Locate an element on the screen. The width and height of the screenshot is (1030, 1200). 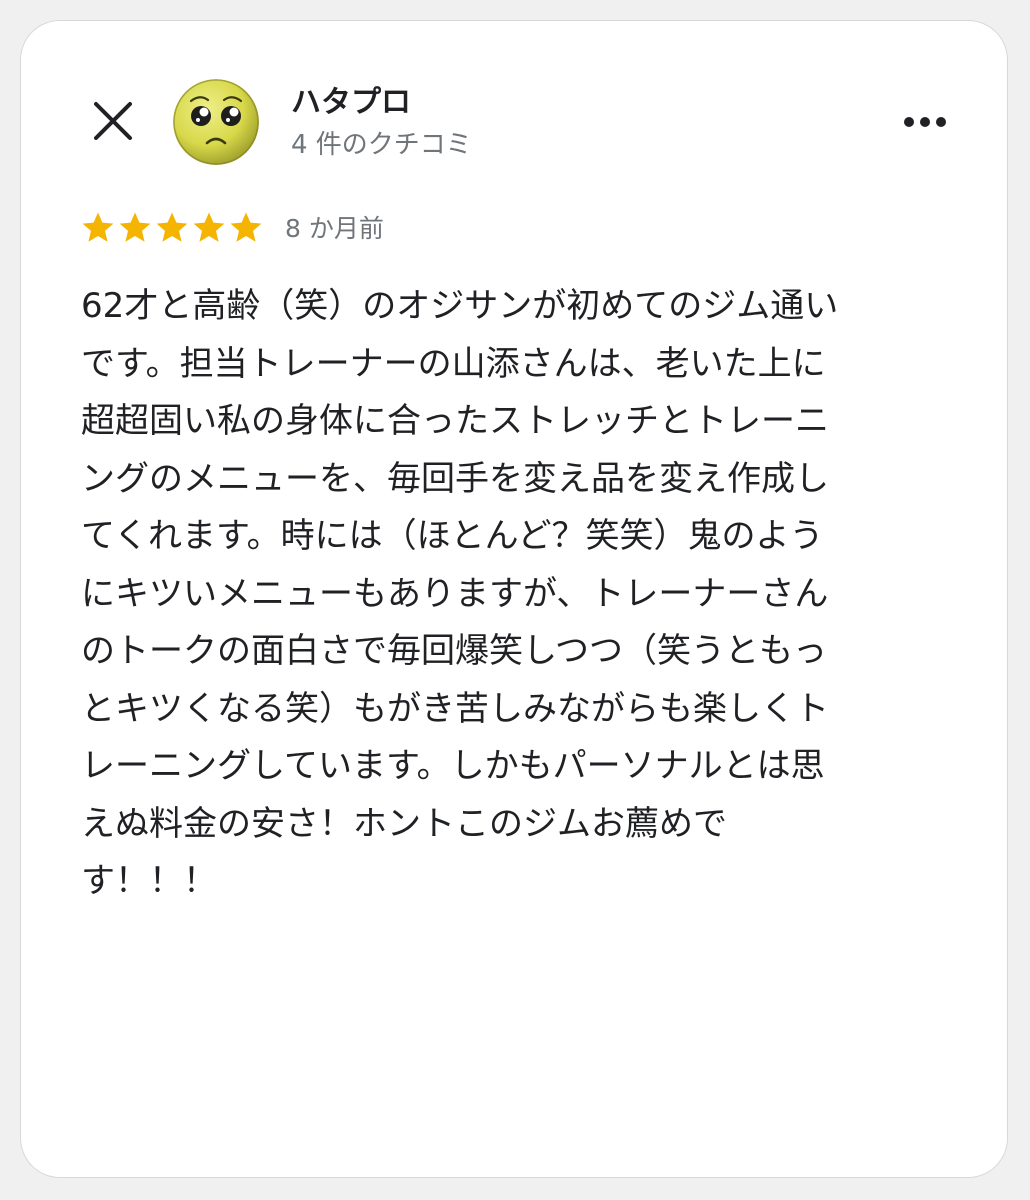
review-line: 超超固い私の身体に合ったストレッチとトレーニ is located at coordinates (455, 421).